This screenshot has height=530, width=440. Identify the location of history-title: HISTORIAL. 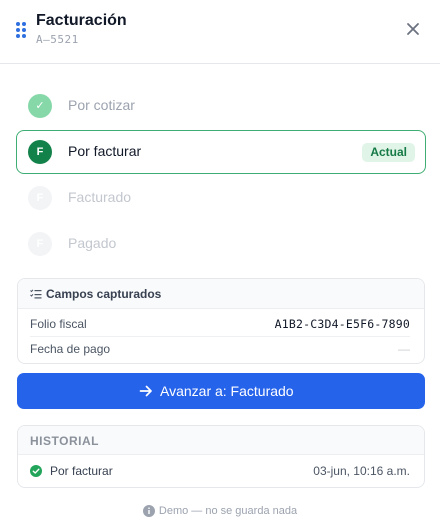
(64, 441).